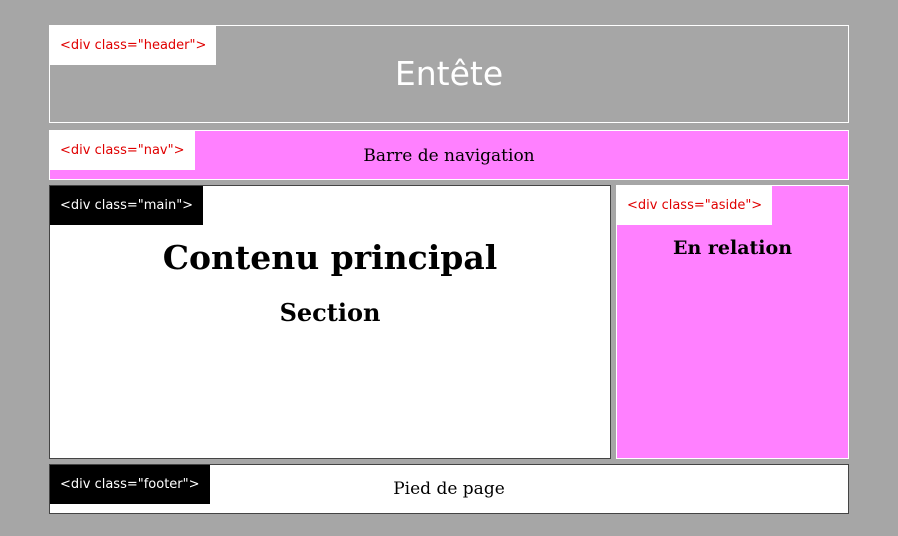  I want to click on main-section-heading: Section, so click(330, 312).